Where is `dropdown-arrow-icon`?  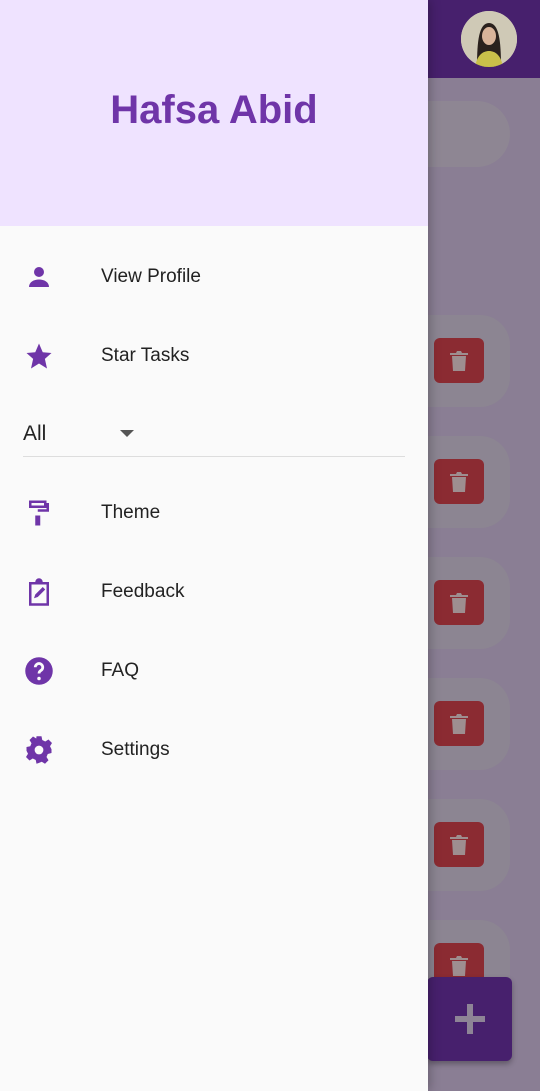
dropdown-arrow-icon is located at coordinates (127, 433).